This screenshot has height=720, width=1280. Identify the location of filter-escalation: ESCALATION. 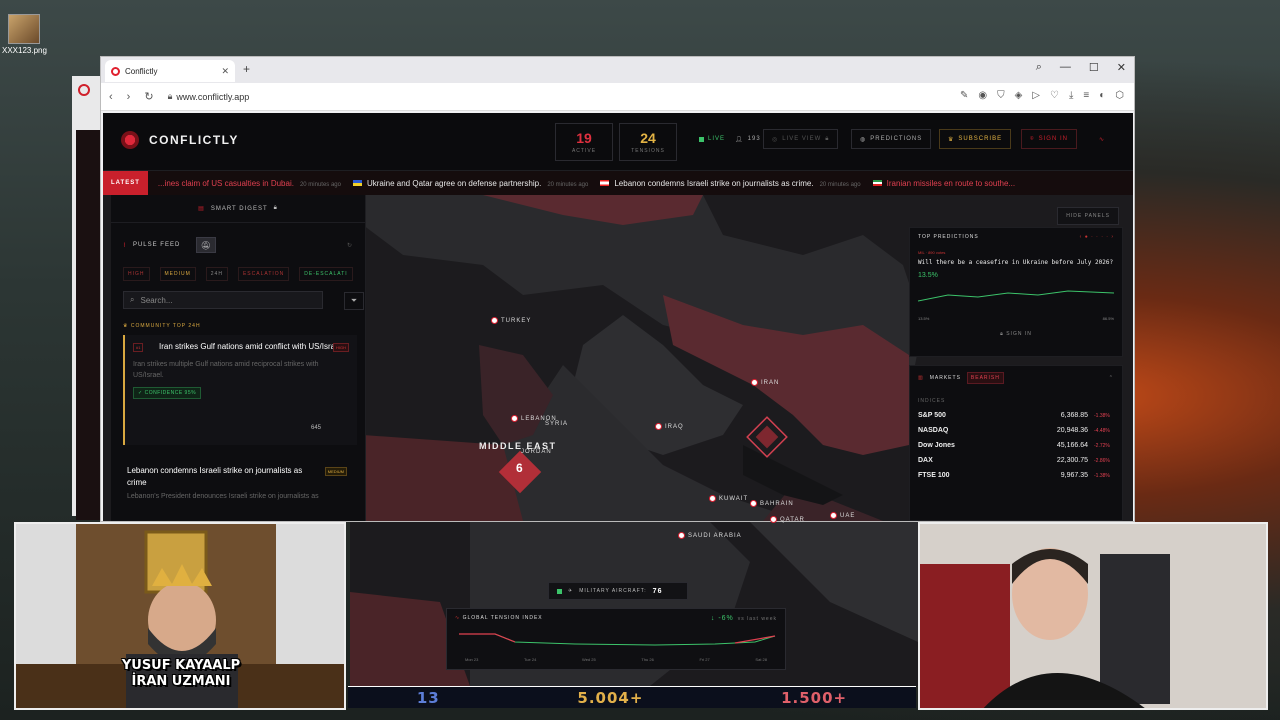
(263, 274).